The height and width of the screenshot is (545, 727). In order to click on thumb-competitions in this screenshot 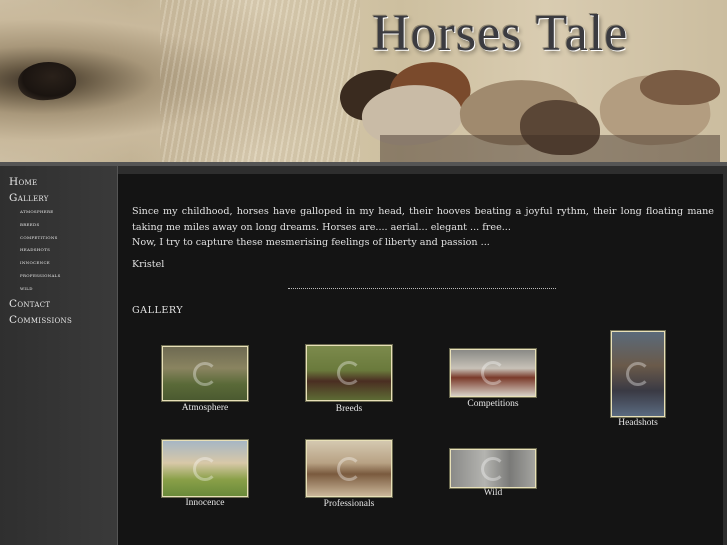, I will do `click(493, 373)`.